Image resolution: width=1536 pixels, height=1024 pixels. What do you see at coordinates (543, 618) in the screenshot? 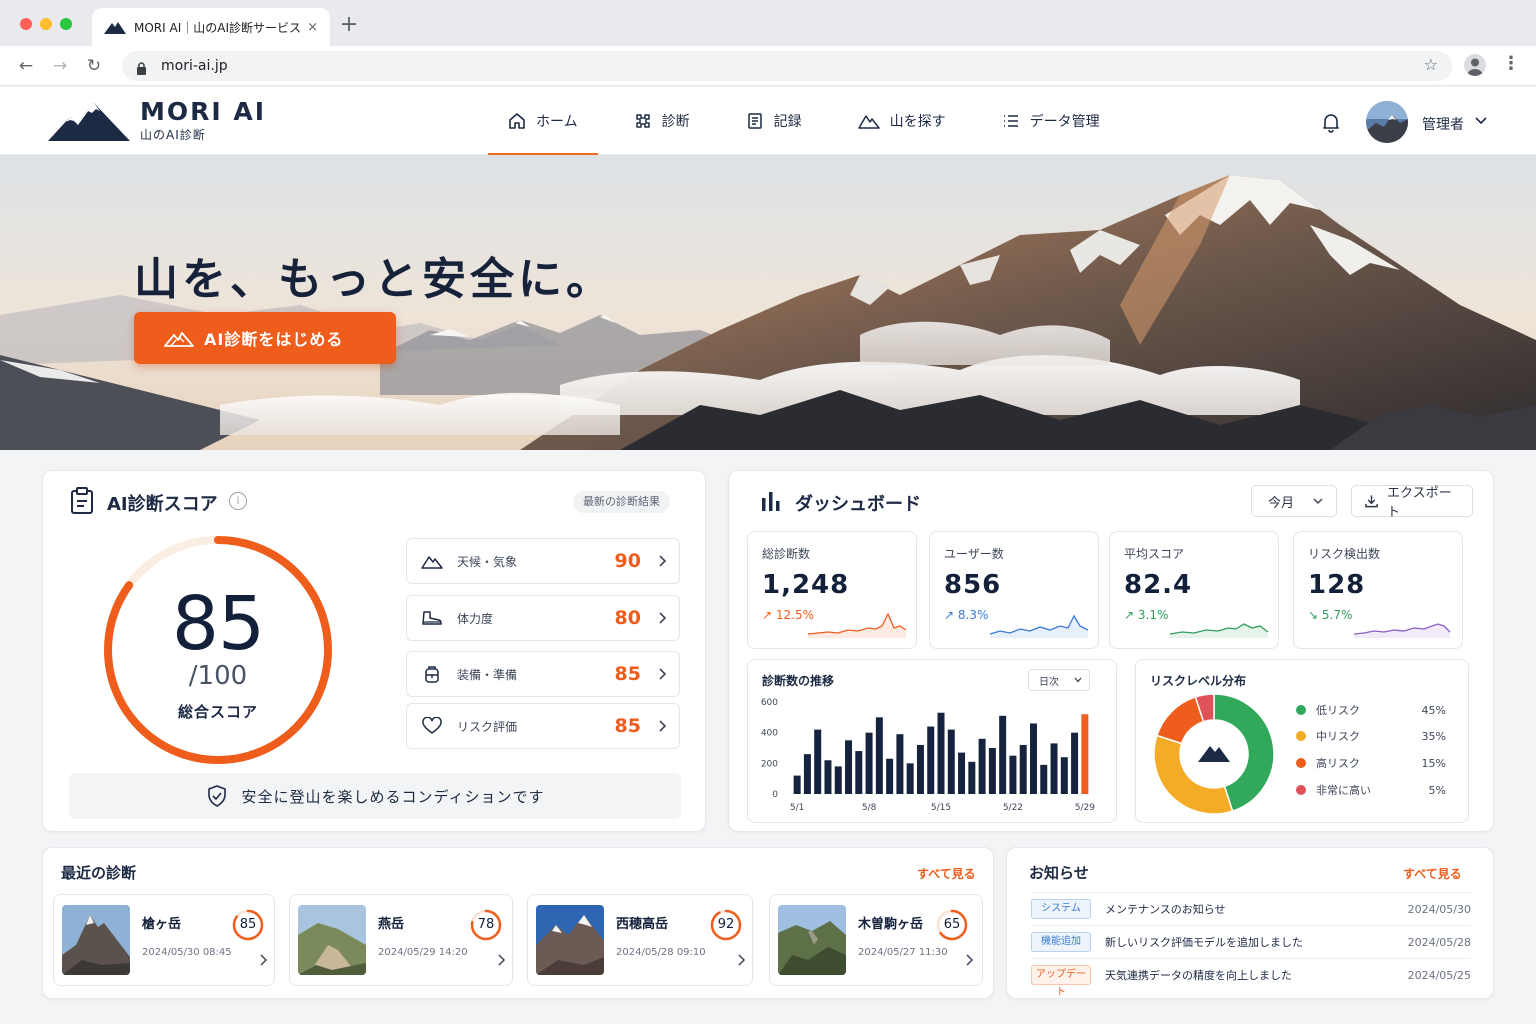
I see `metric-stamina: 体力度 80` at bounding box center [543, 618].